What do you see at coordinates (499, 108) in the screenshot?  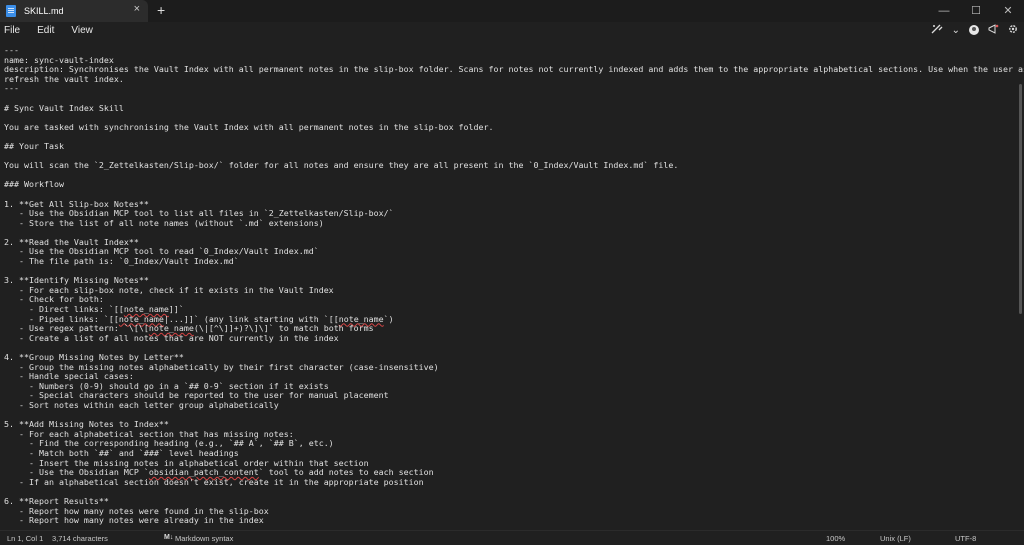 I see `editor-line: # Sync Vault Index Skill` at bounding box center [499, 108].